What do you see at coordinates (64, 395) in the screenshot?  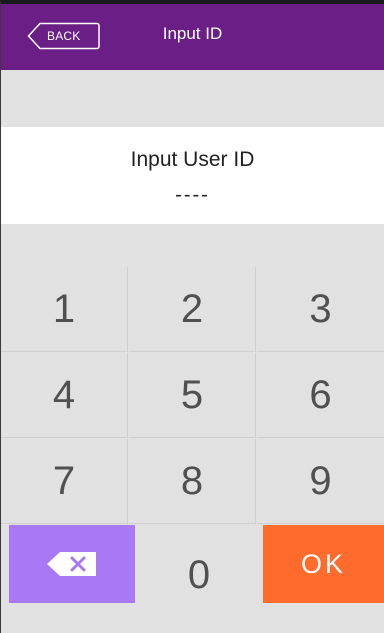 I see `key-4: 4` at bounding box center [64, 395].